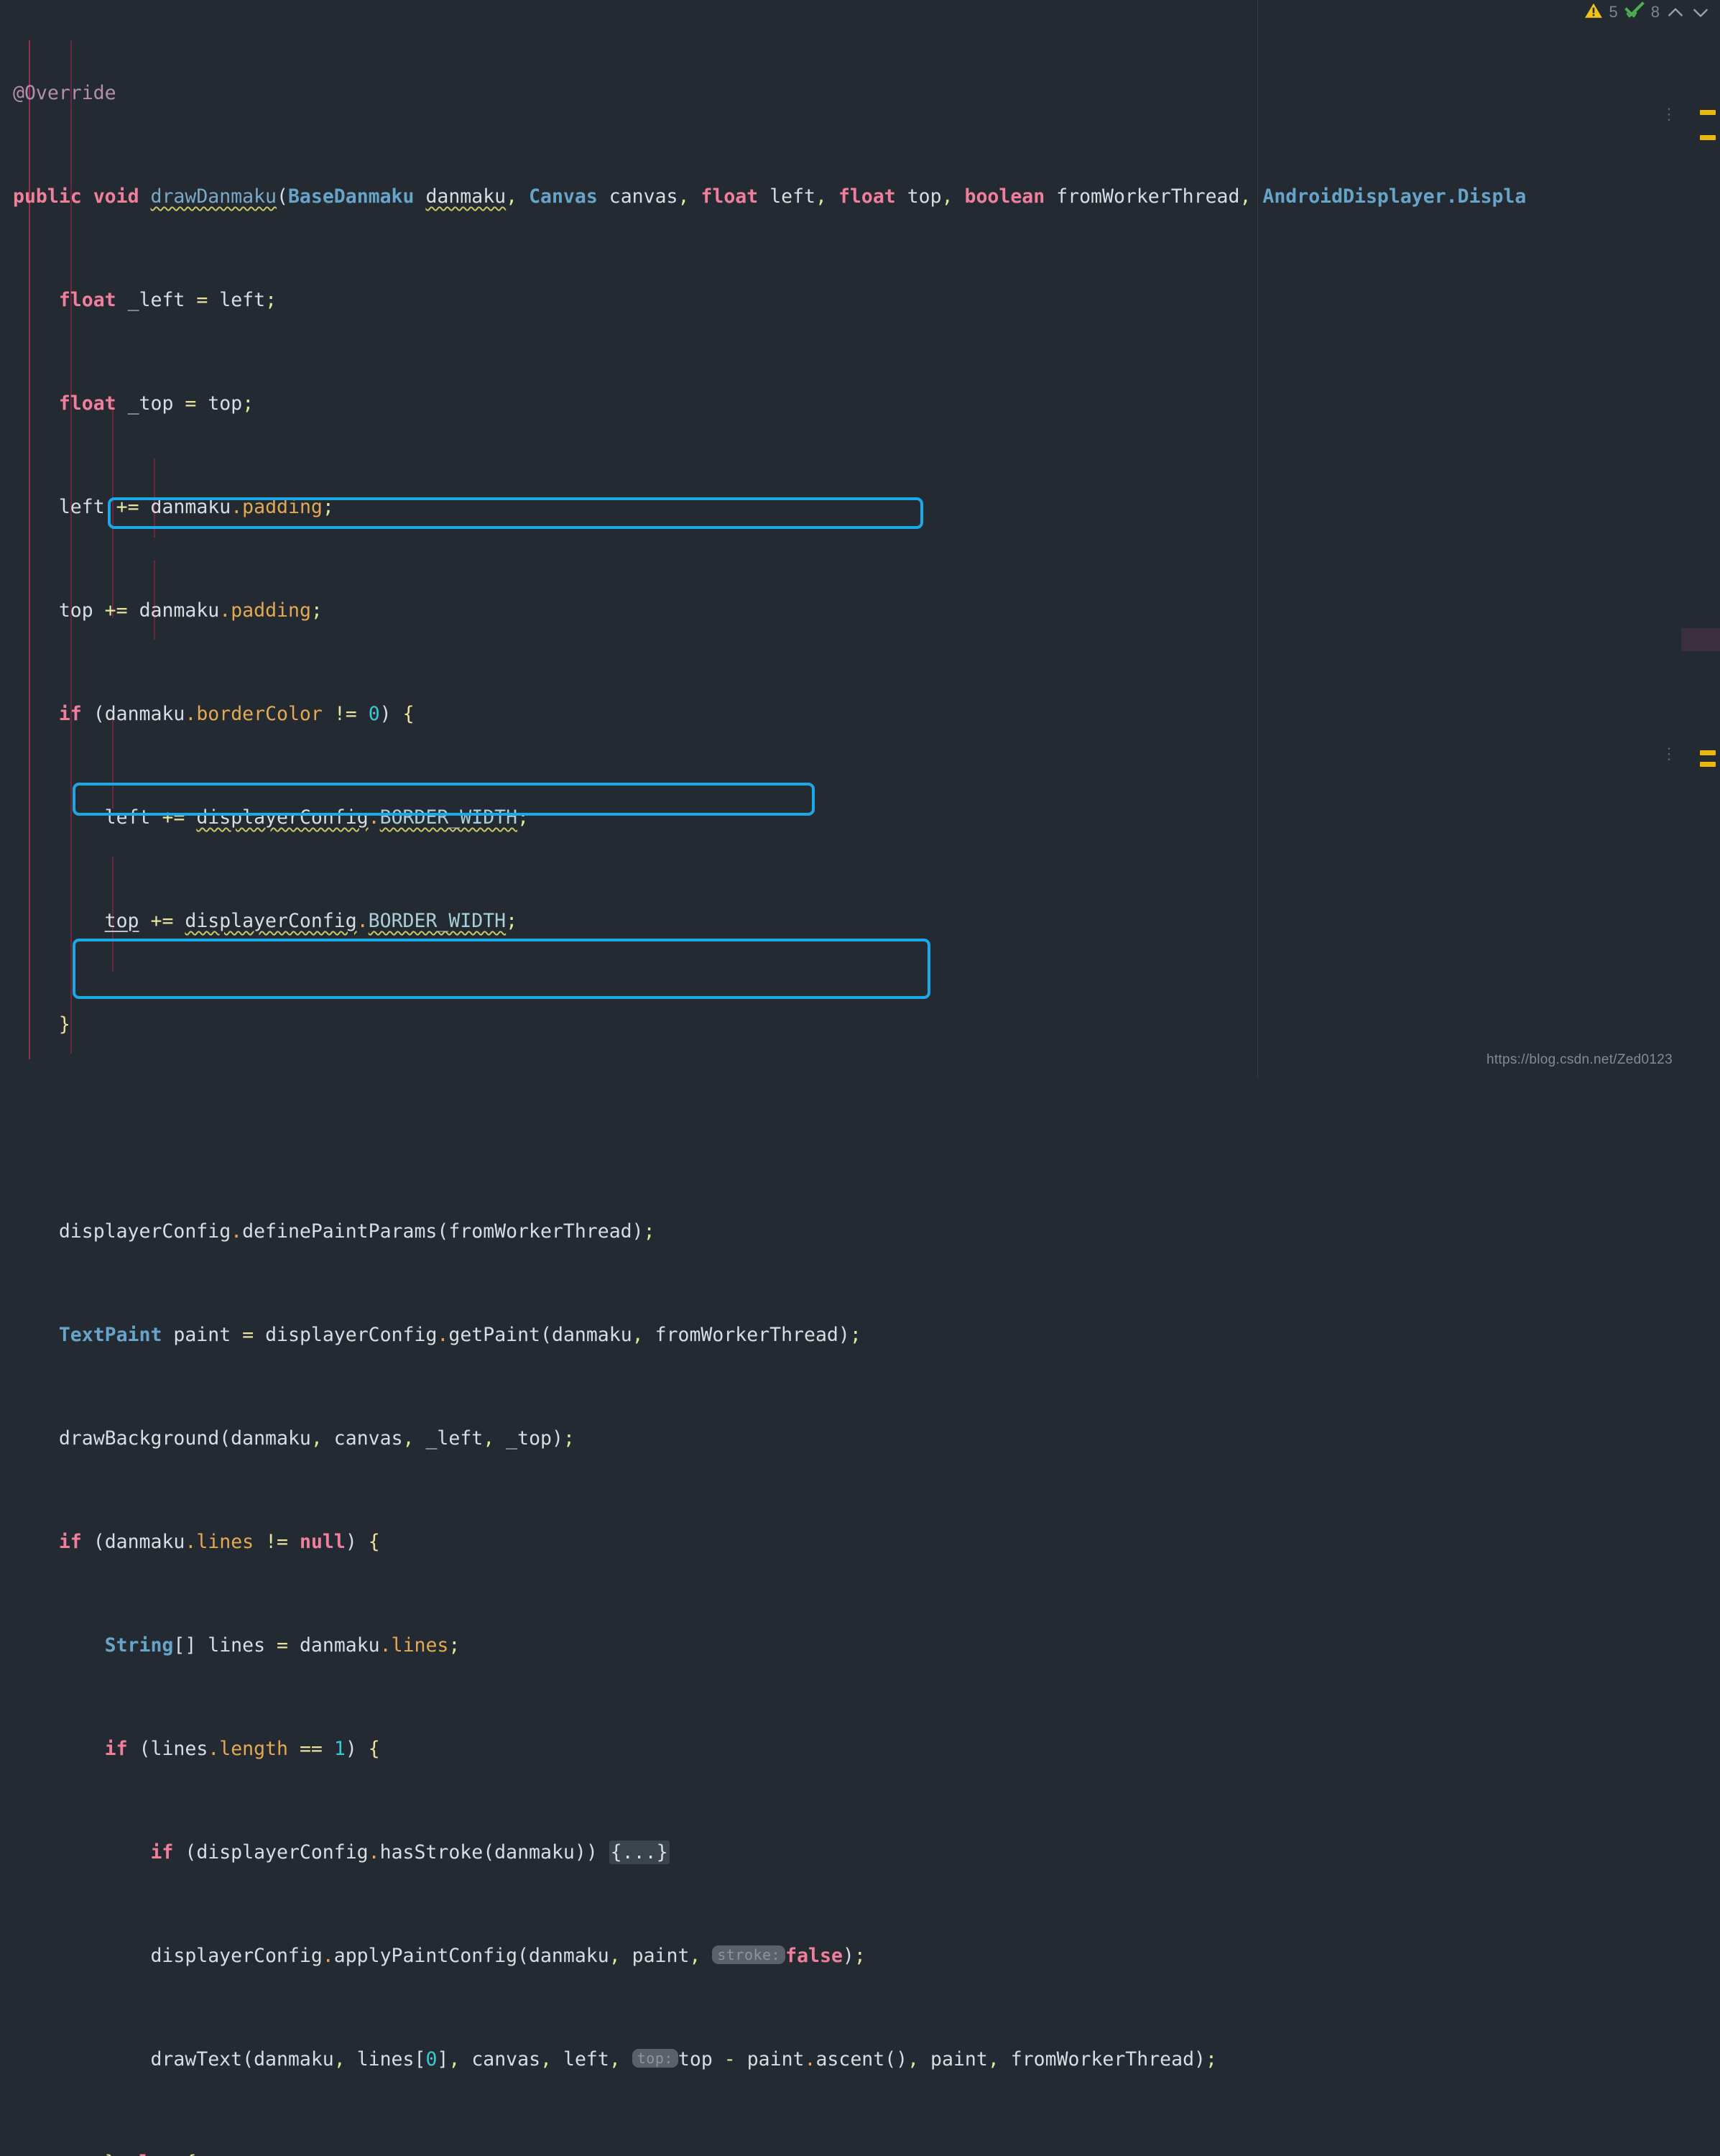  What do you see at coordinates (1700, 539) in the screenshot?
I see `scrollbar-marker-track` at bounding box center [1700, 539].